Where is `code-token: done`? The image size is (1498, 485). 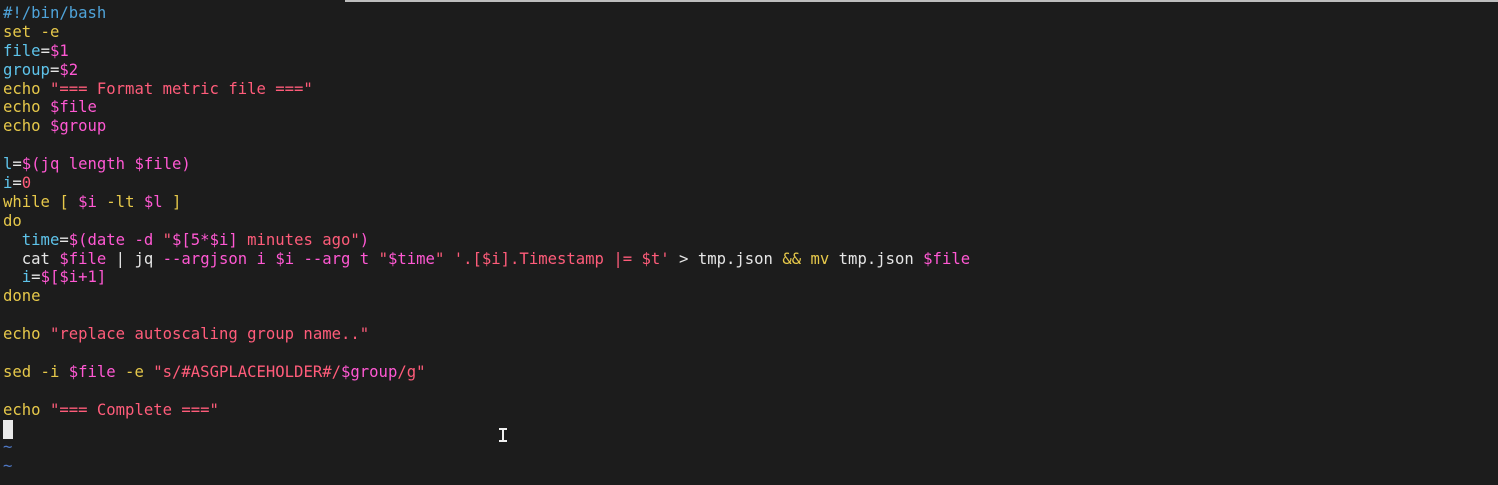 code-token: done is located at coordinates (22, 296).